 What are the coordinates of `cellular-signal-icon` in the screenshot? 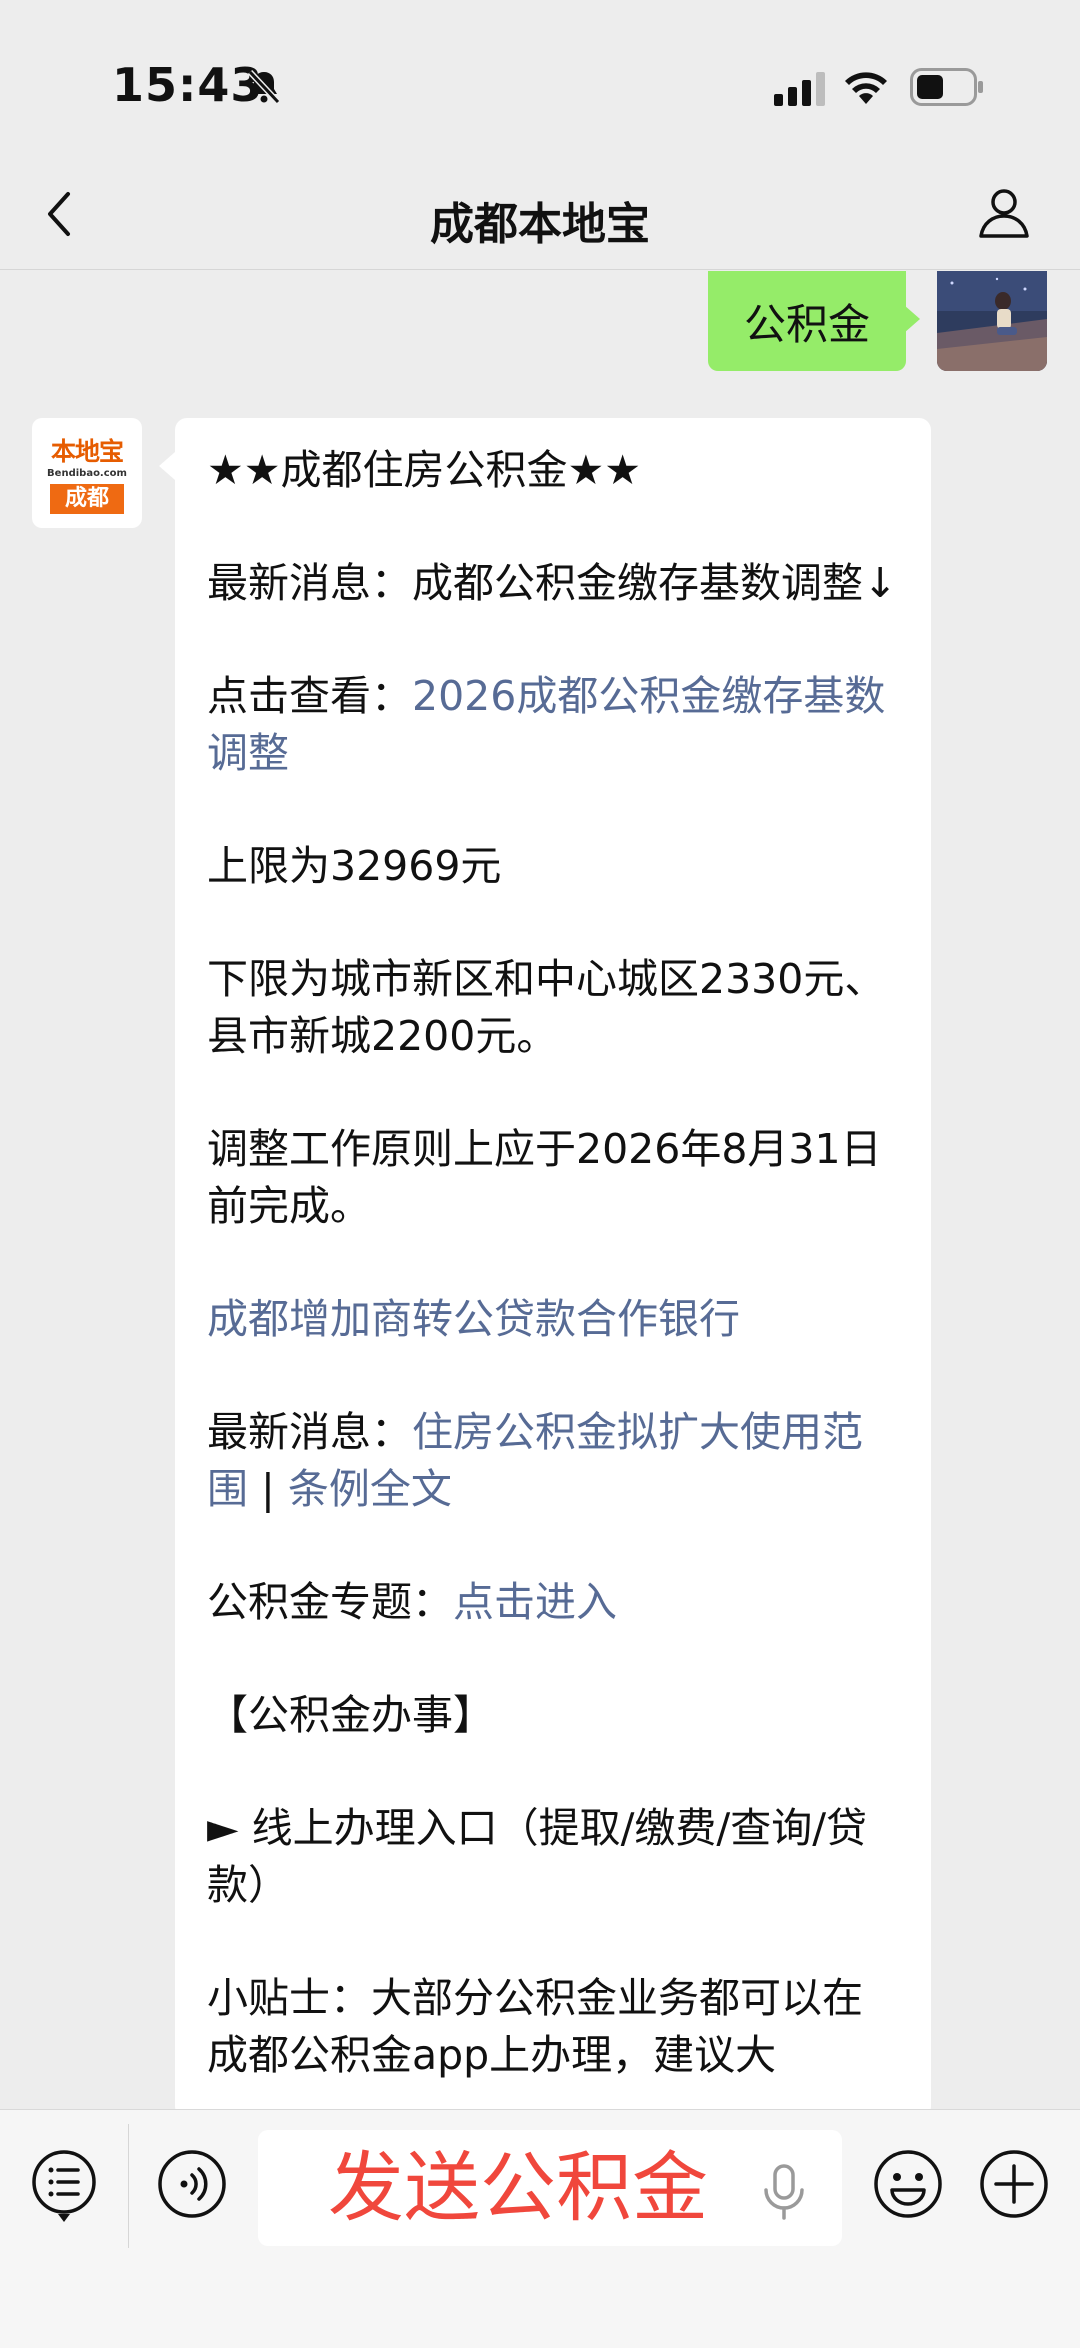 It's located at (799, 89).